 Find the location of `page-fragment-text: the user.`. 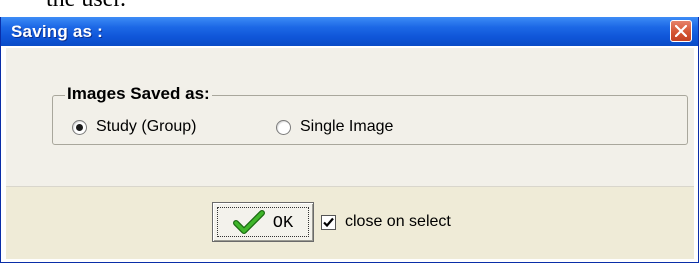

page-fragment-text: the user. is located at coordinates (86, 6).